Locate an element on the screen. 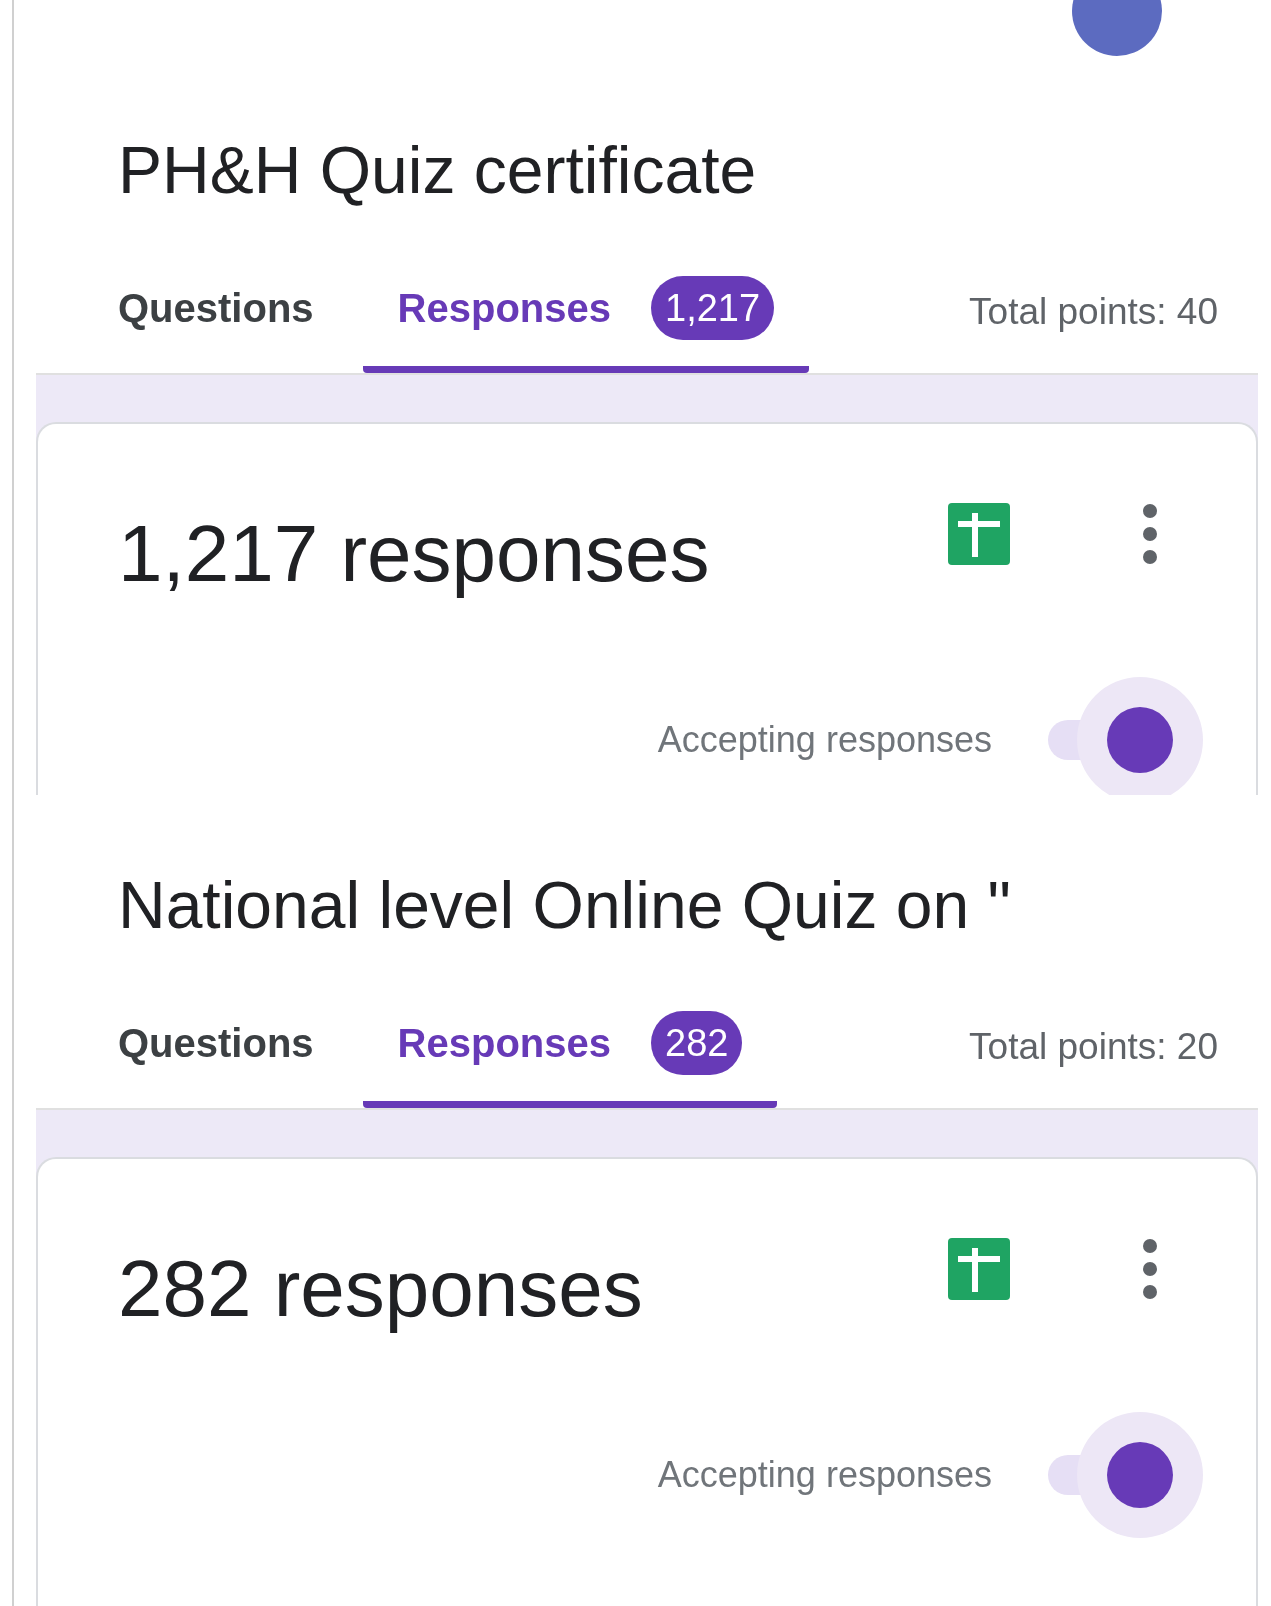 Image resolution: width=1271 pixels, height=1606 pixels. form-title: PH&H Quiz certificate is located at coordinates (437, 170).